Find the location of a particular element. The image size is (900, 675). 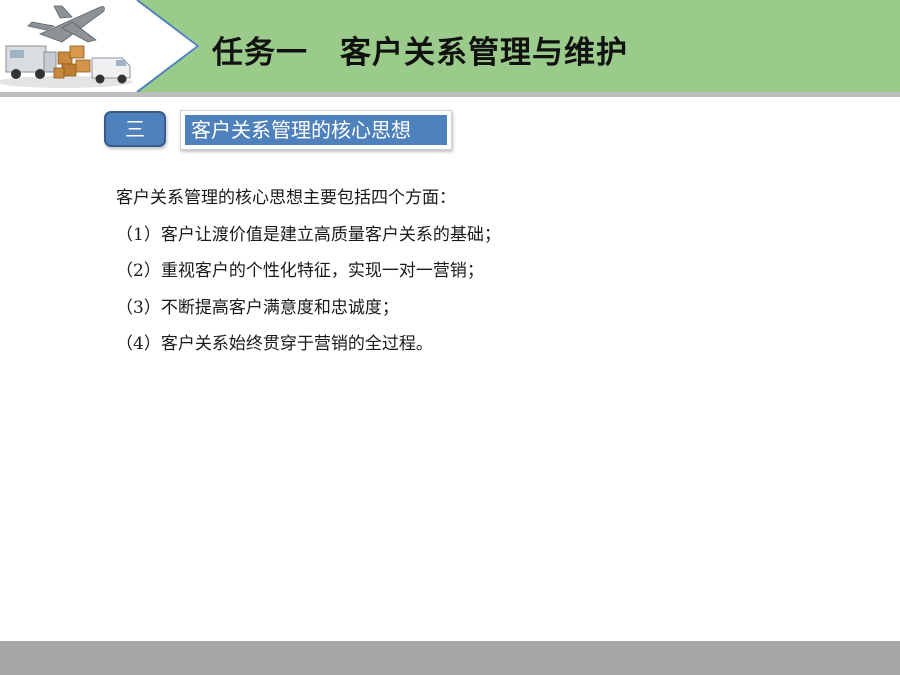

section-title-box: 客户关系管理的核心思想 is located at coordinates (316, 130).